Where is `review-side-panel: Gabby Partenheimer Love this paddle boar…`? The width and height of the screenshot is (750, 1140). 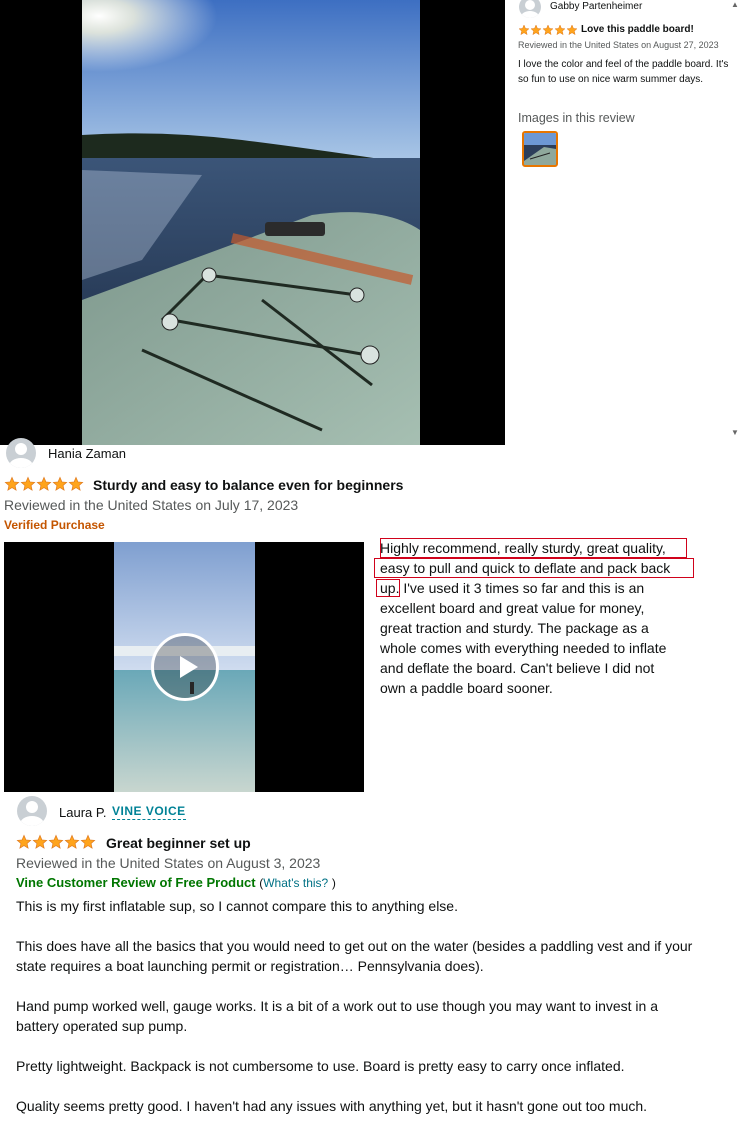 review-side-panel: Gabby Partenheimer Love this paddle boar… is located at coordinates (627, 222).